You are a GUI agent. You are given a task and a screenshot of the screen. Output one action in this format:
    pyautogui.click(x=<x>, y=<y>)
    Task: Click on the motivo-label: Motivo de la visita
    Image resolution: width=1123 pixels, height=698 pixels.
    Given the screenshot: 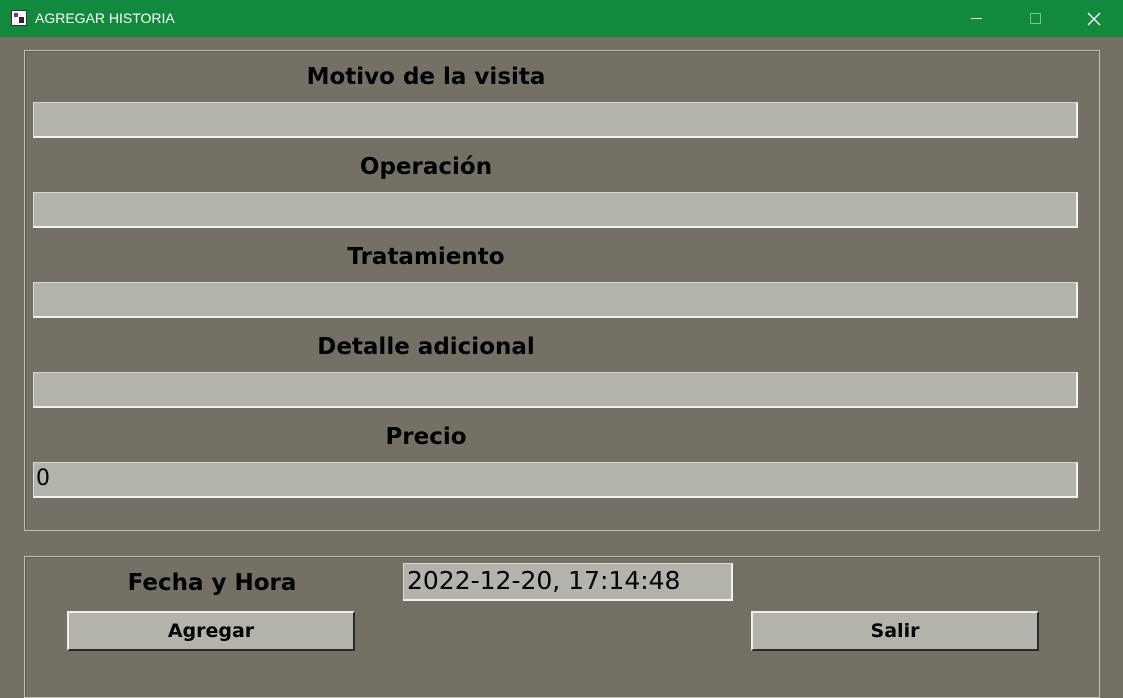 What is the action you would take?
    pyautogui.click(x=426, y=77)
    